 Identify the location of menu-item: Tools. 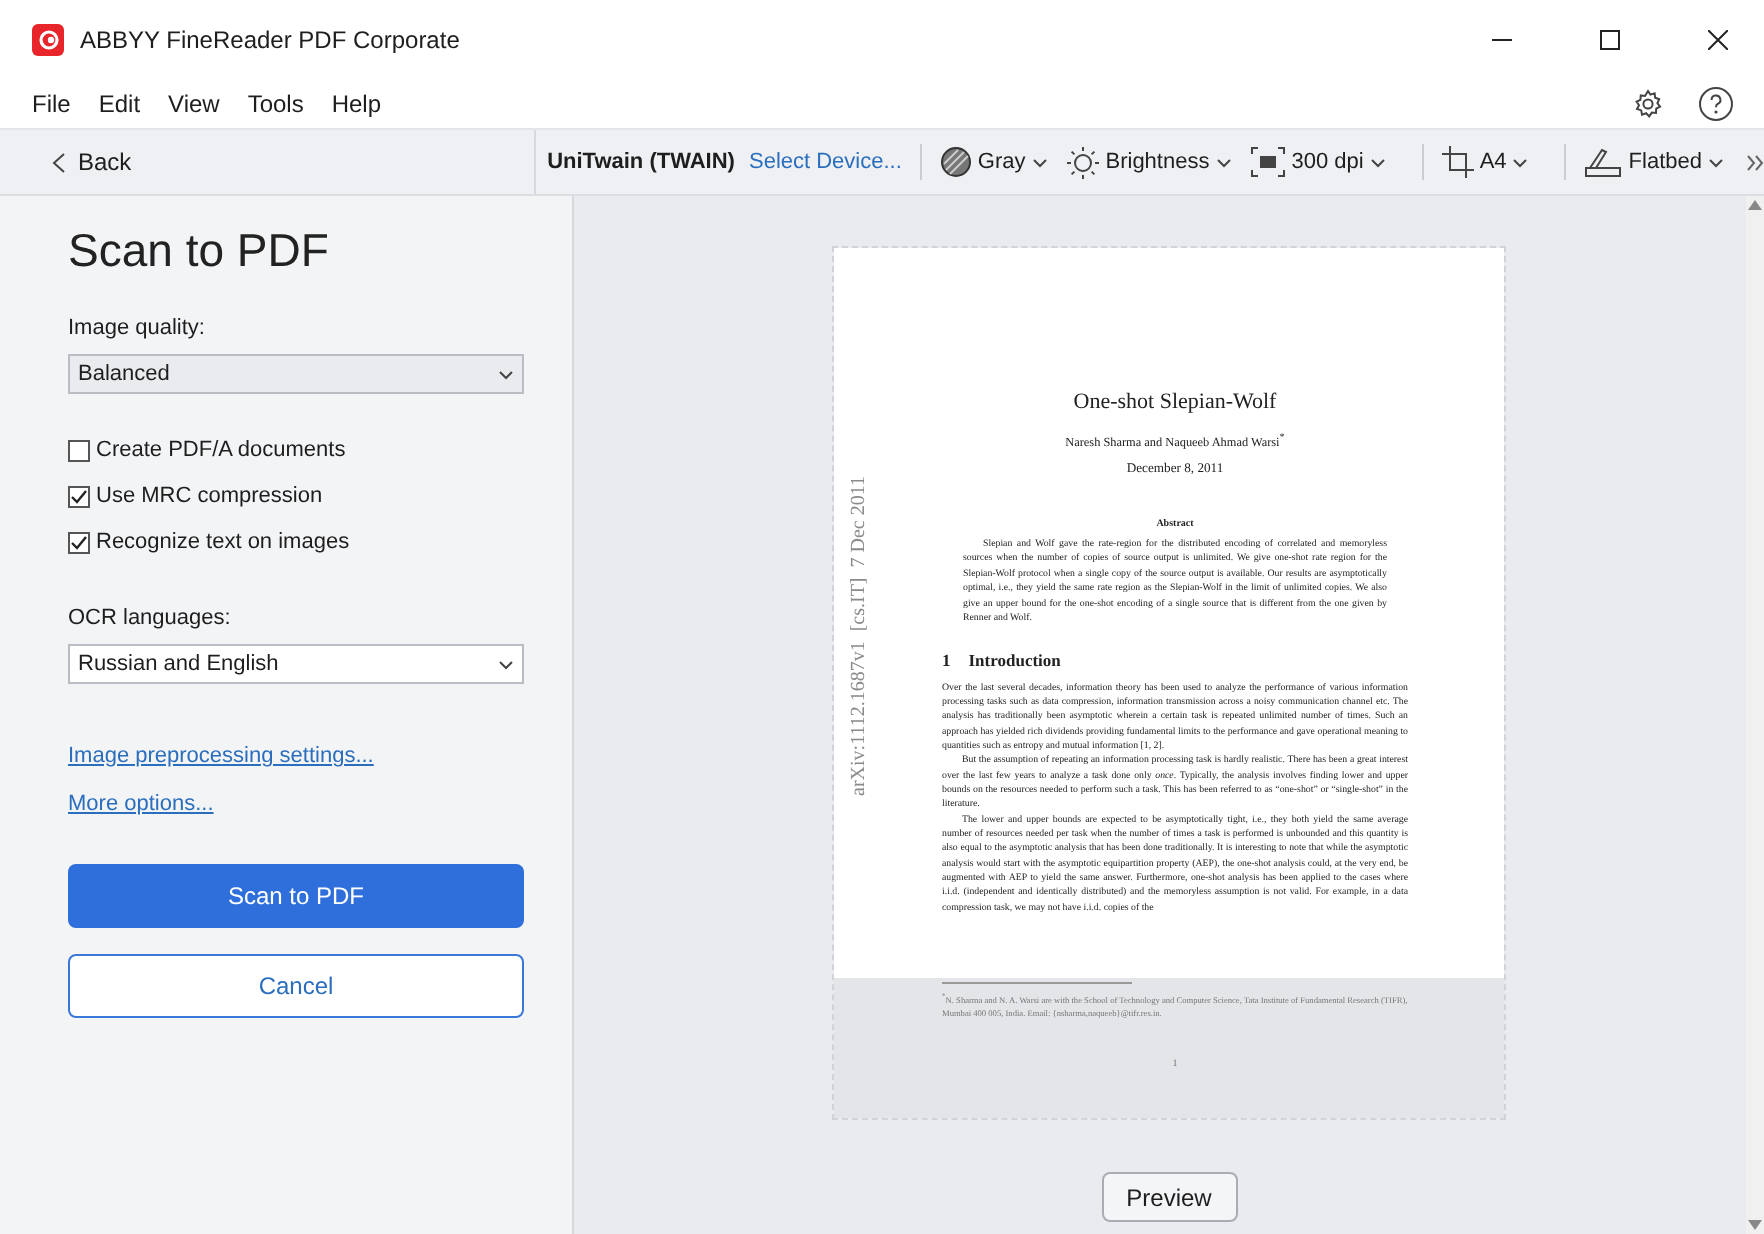
(283, 104).